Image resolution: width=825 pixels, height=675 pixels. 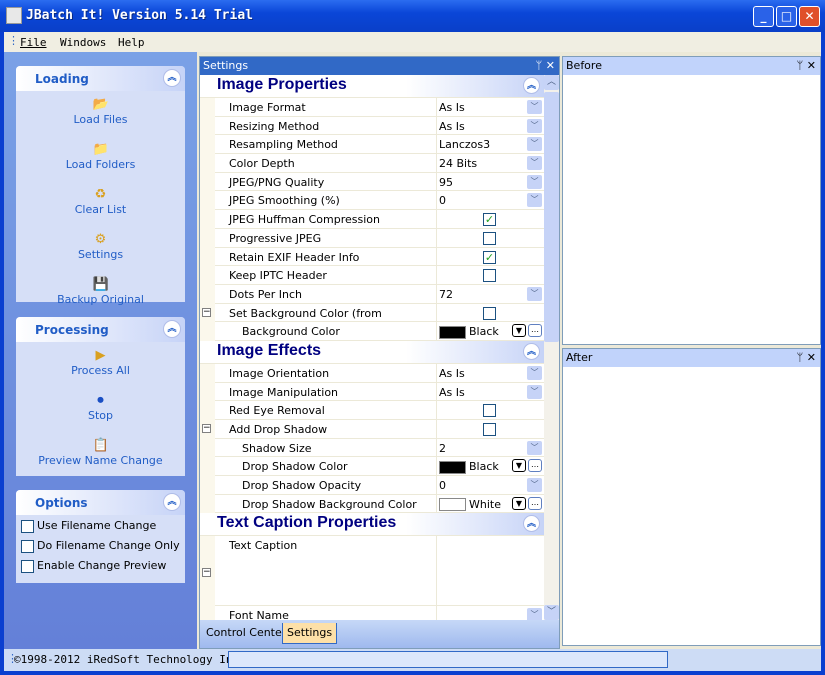 I want to click on task-clear-list: ♻ Clear List, so click(x=100, y=206).